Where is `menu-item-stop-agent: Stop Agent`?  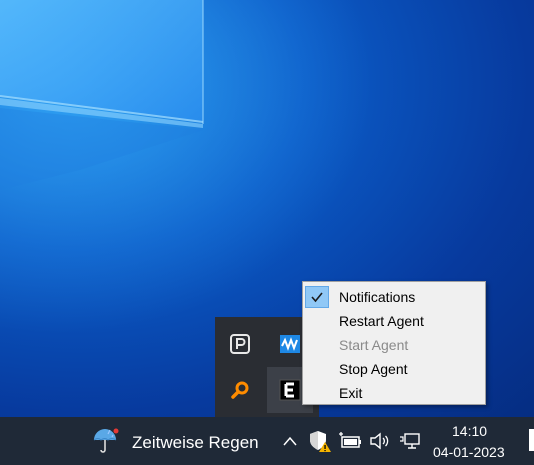 menu-item-stop-agent: Stop Agent is located at coordinates (394, 369).